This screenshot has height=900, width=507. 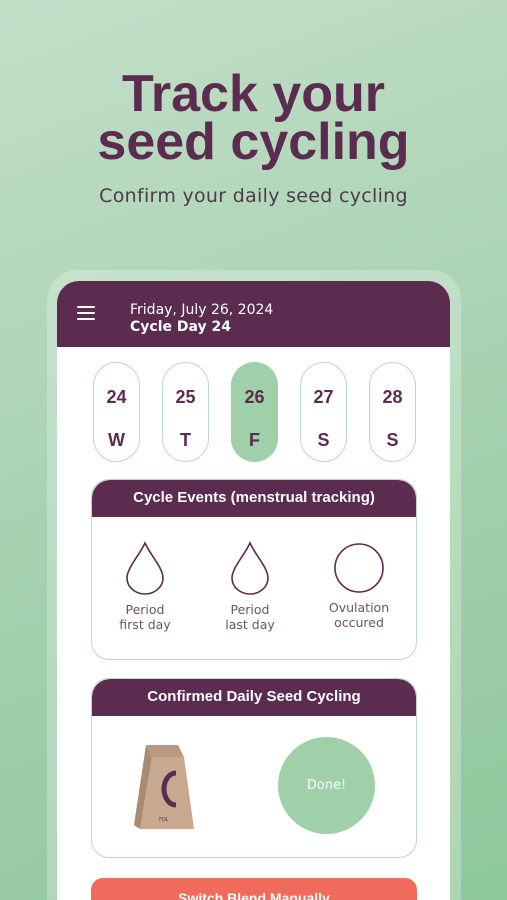 What do you see at coordinates (254, 412) in the screenshot?
I see `day-pill-26-selected: 26 F` at bounding box center [254, 412].